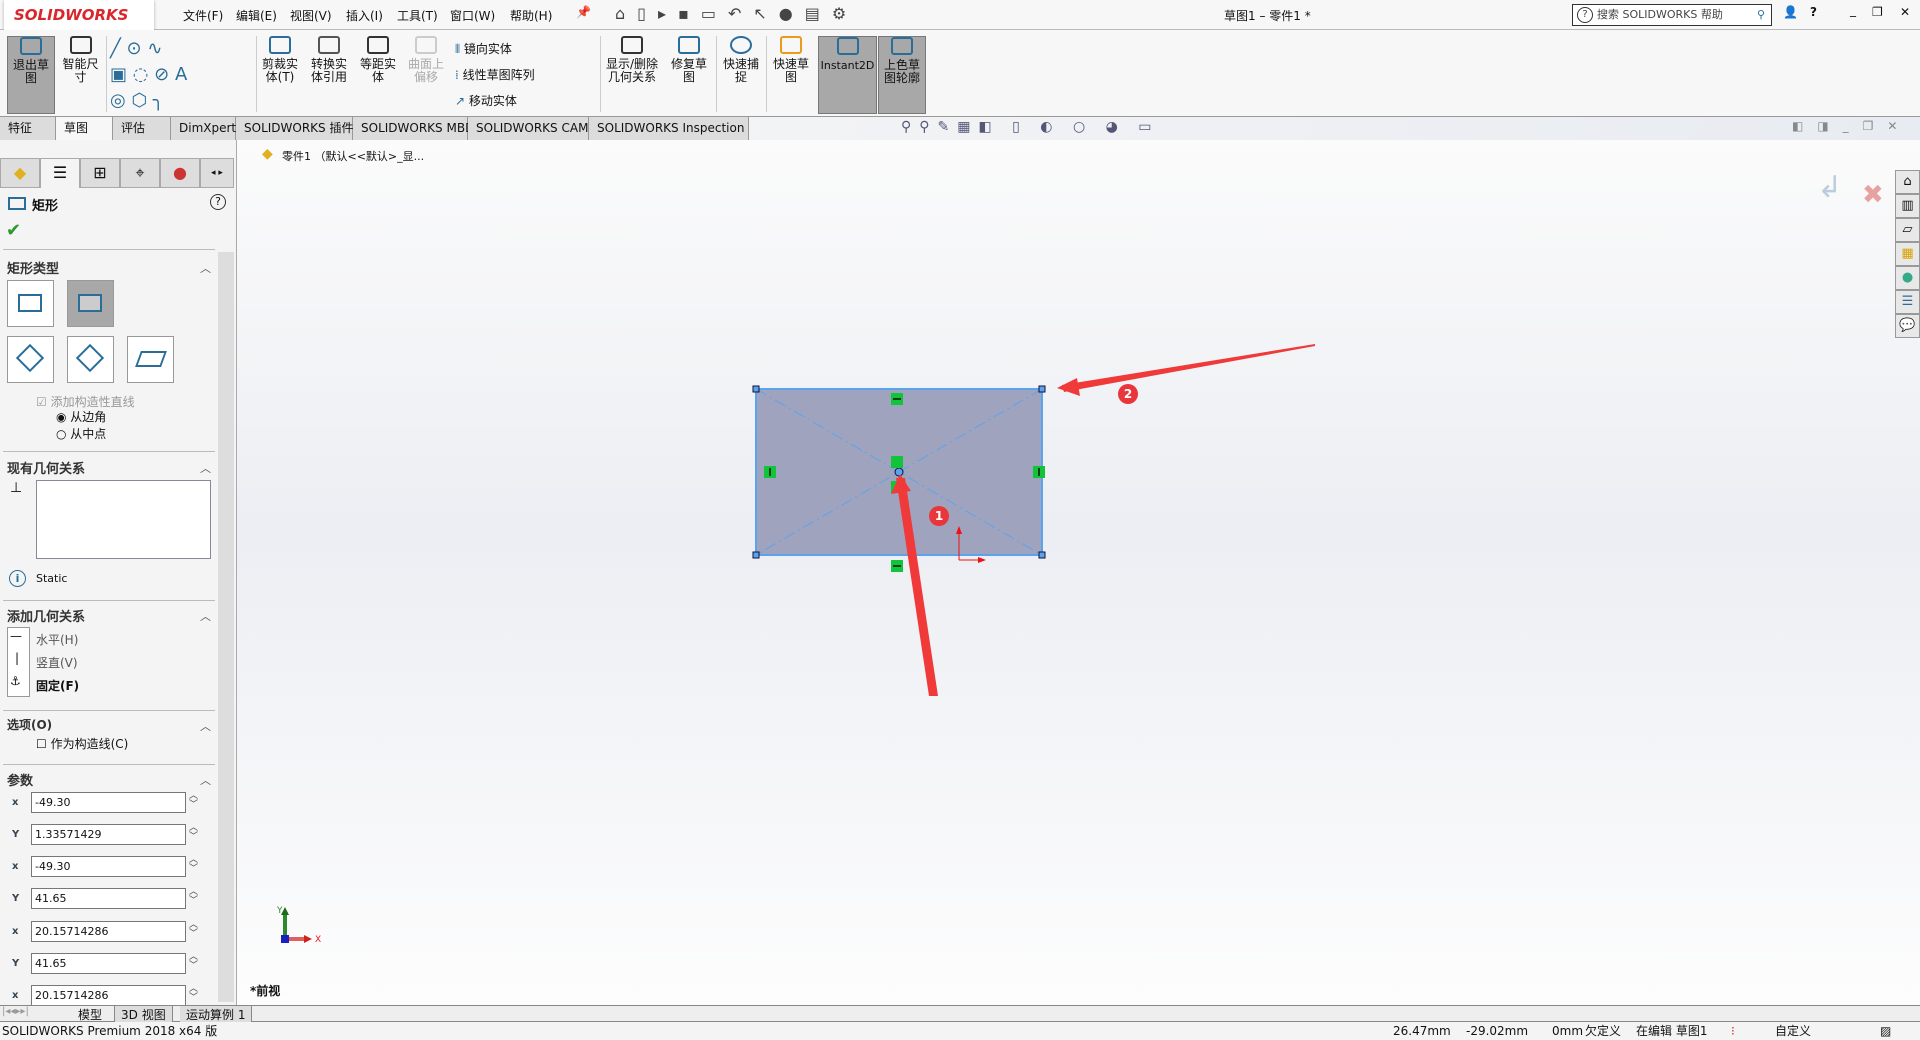 The image size is (1920, 1040). What do you see at coordinates (736, 13) in the screenshot?
I see `quick-access-toolbar: ⌂▯▸▪▭↶↖●▤⚙` at bounding box center [736, 13].